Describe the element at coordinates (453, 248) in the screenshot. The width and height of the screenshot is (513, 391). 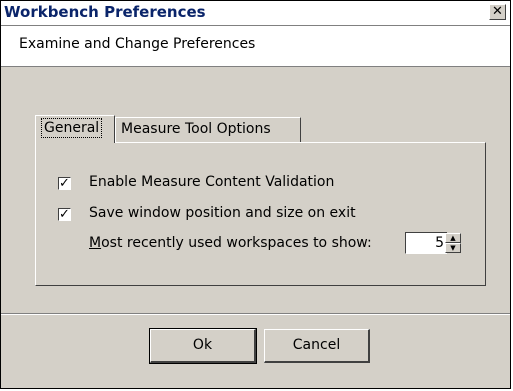
I see `spin-down-icon: ▼` at that location.